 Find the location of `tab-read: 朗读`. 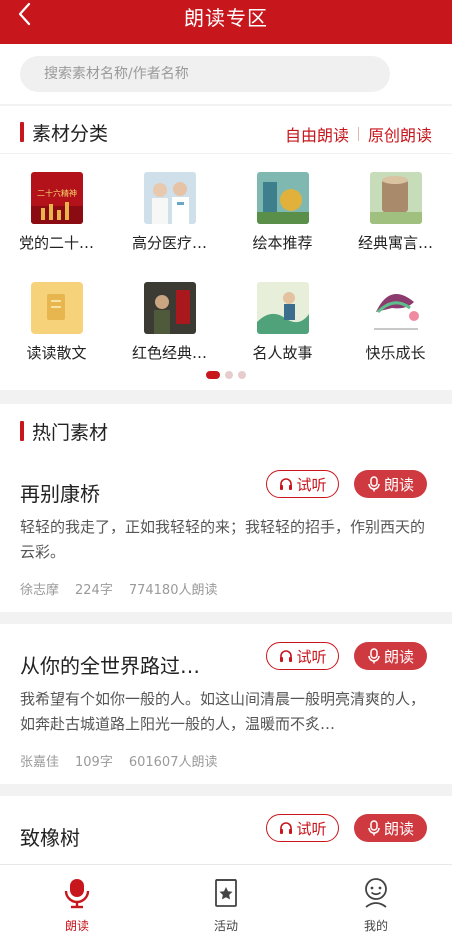

tab-read: 朗读 is located at coordinates (77, 903).